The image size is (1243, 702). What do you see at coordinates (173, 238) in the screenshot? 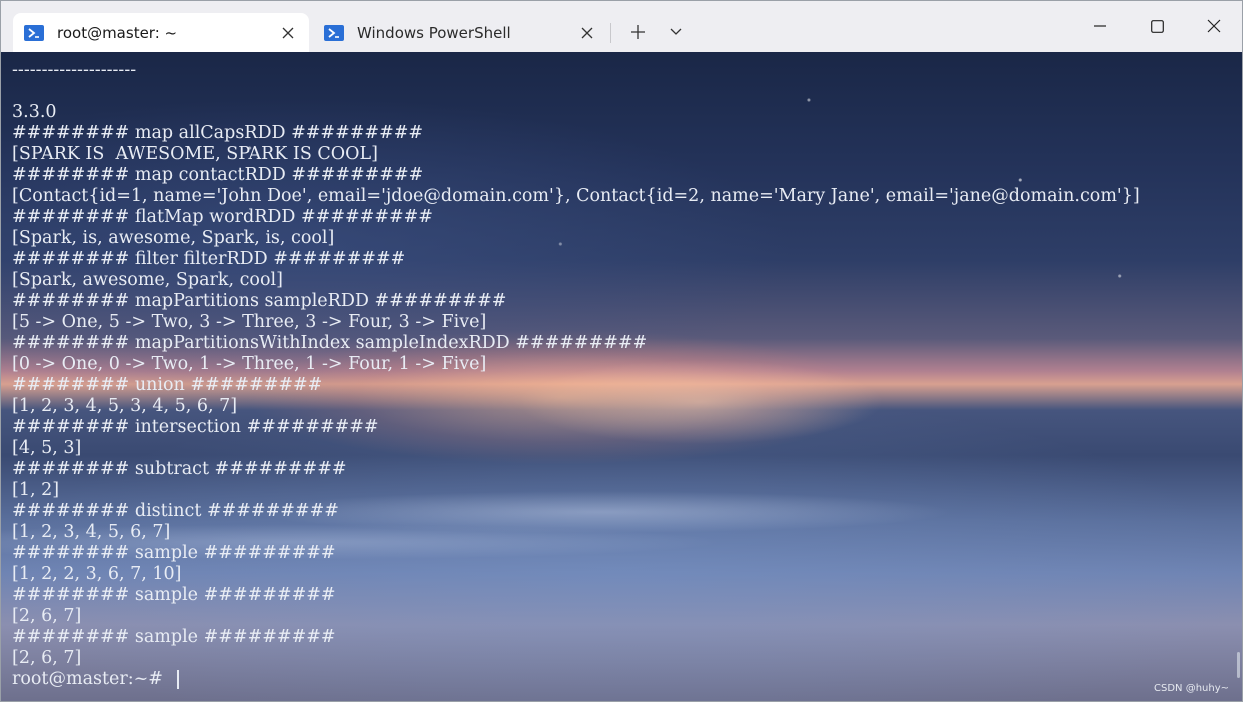
I see `terminal-line: [Spark, is, awesome, Spark, is, cool]` at bounding box center [173, 238].